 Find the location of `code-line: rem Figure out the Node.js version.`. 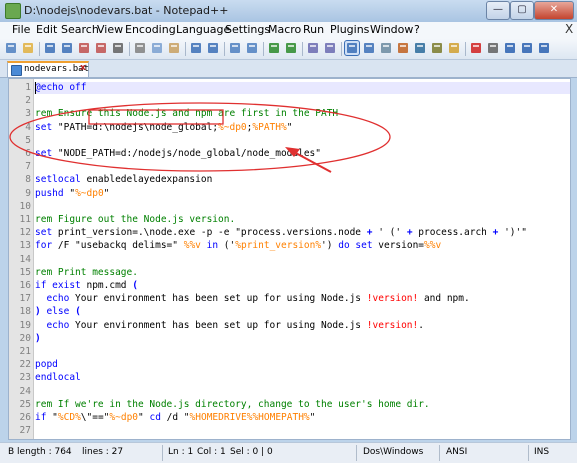

code-line: rem Figure out the Node.js version. is located at coordinates (135, 219).